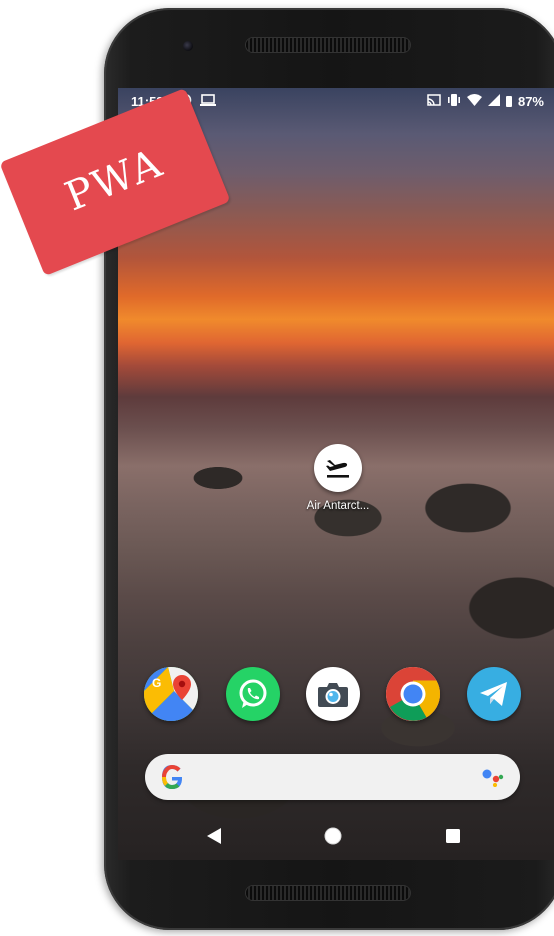  What do you see at coordinates (493, 778) in the screenshot?
I see `google-assistant-icon` at bounding box center [493, 778].